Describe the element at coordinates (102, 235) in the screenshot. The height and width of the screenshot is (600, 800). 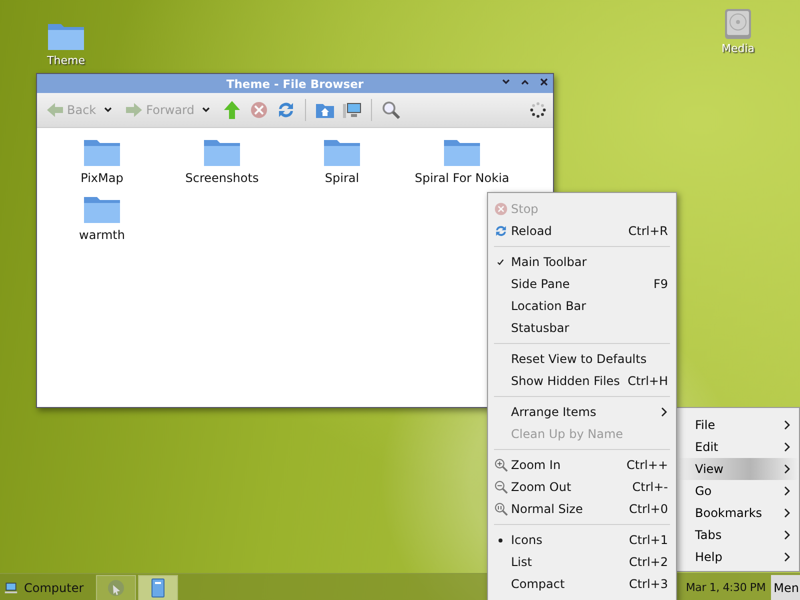
I see `file-name: warmth` at that location.